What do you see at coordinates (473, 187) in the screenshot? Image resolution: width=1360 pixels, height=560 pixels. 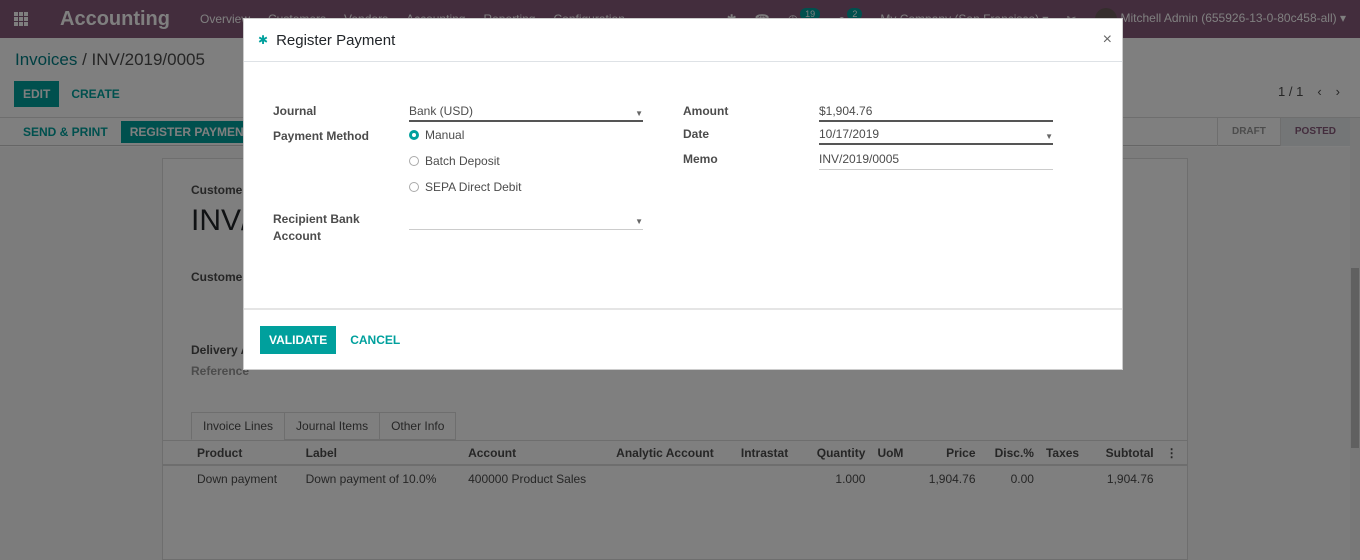 I see `payment-method-sepa-label: SEPA Direct Debit` at bounding box center [473, 187].